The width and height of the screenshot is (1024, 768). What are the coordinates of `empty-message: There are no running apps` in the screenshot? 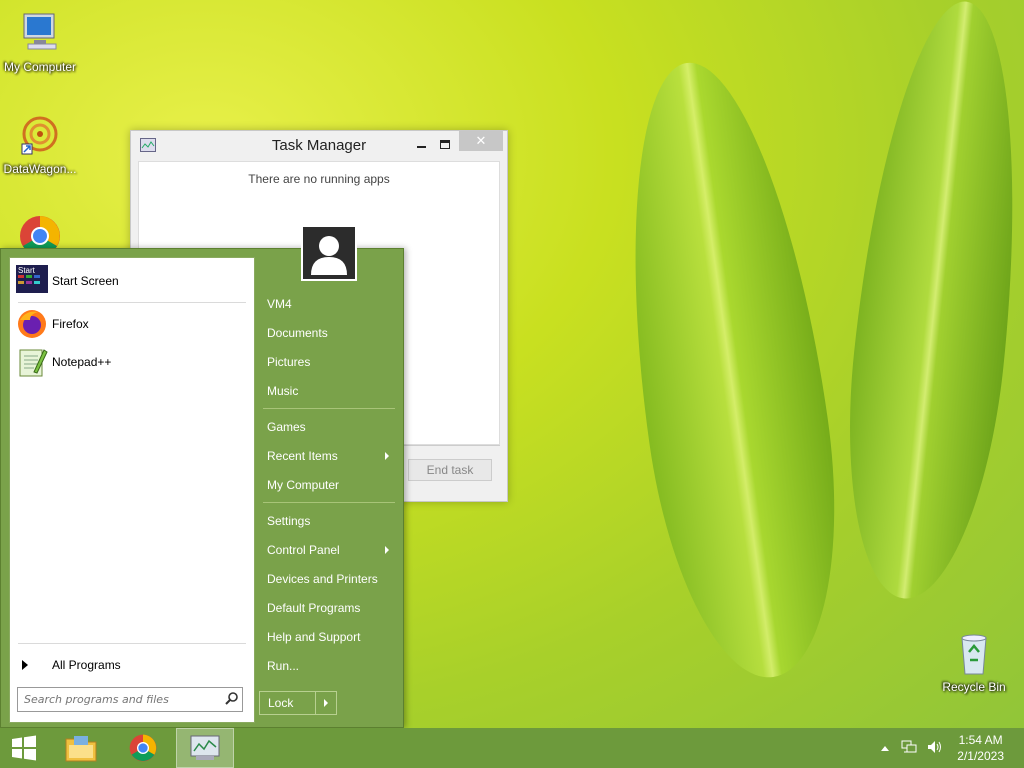 It's located at (319, 179).